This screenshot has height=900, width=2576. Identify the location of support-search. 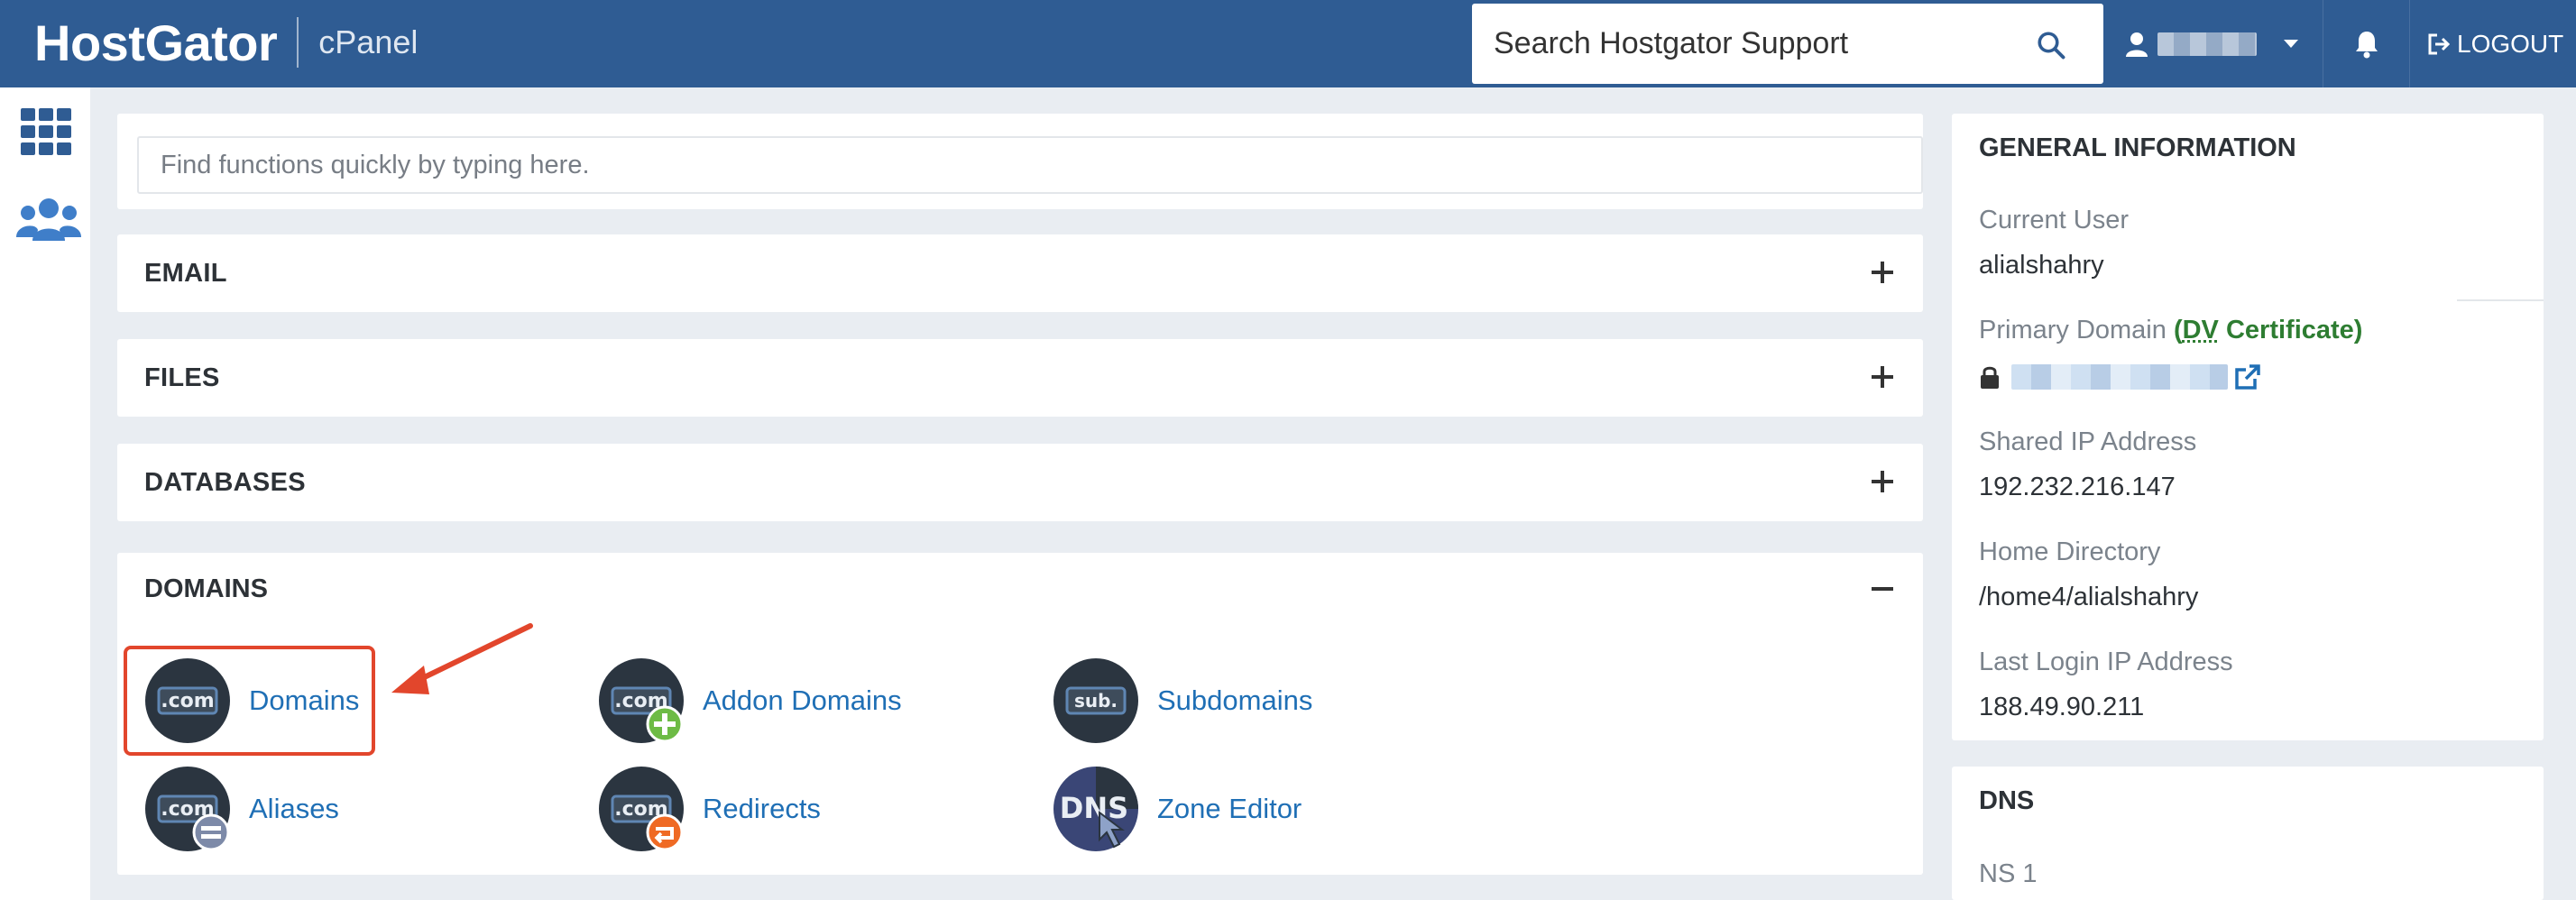
(1788, 44).